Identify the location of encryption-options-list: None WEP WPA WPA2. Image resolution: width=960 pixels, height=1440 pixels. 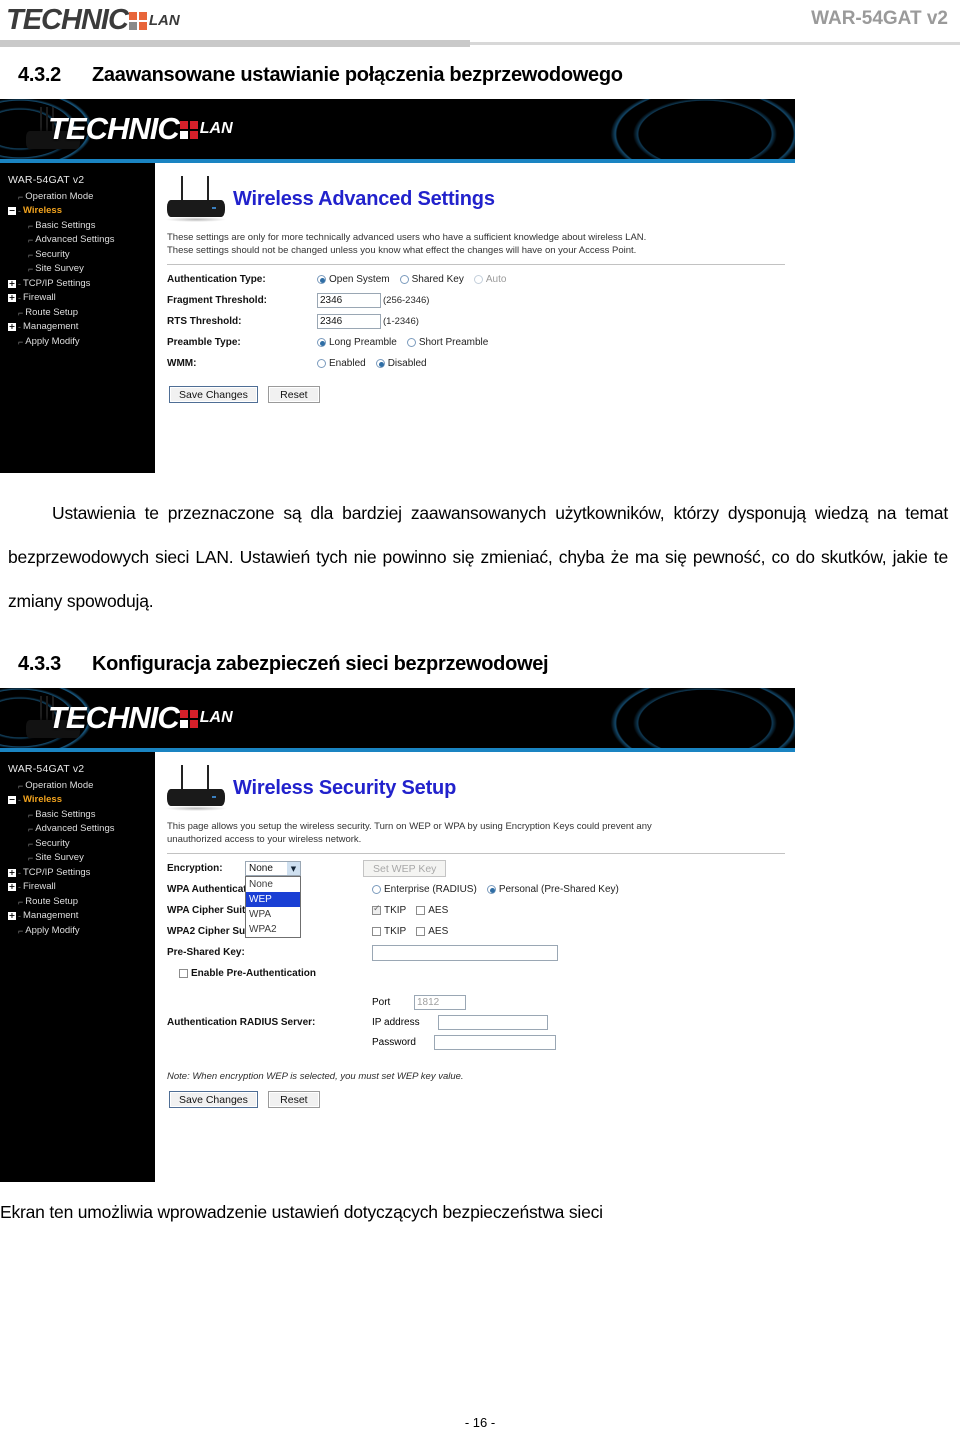
(273, 907).